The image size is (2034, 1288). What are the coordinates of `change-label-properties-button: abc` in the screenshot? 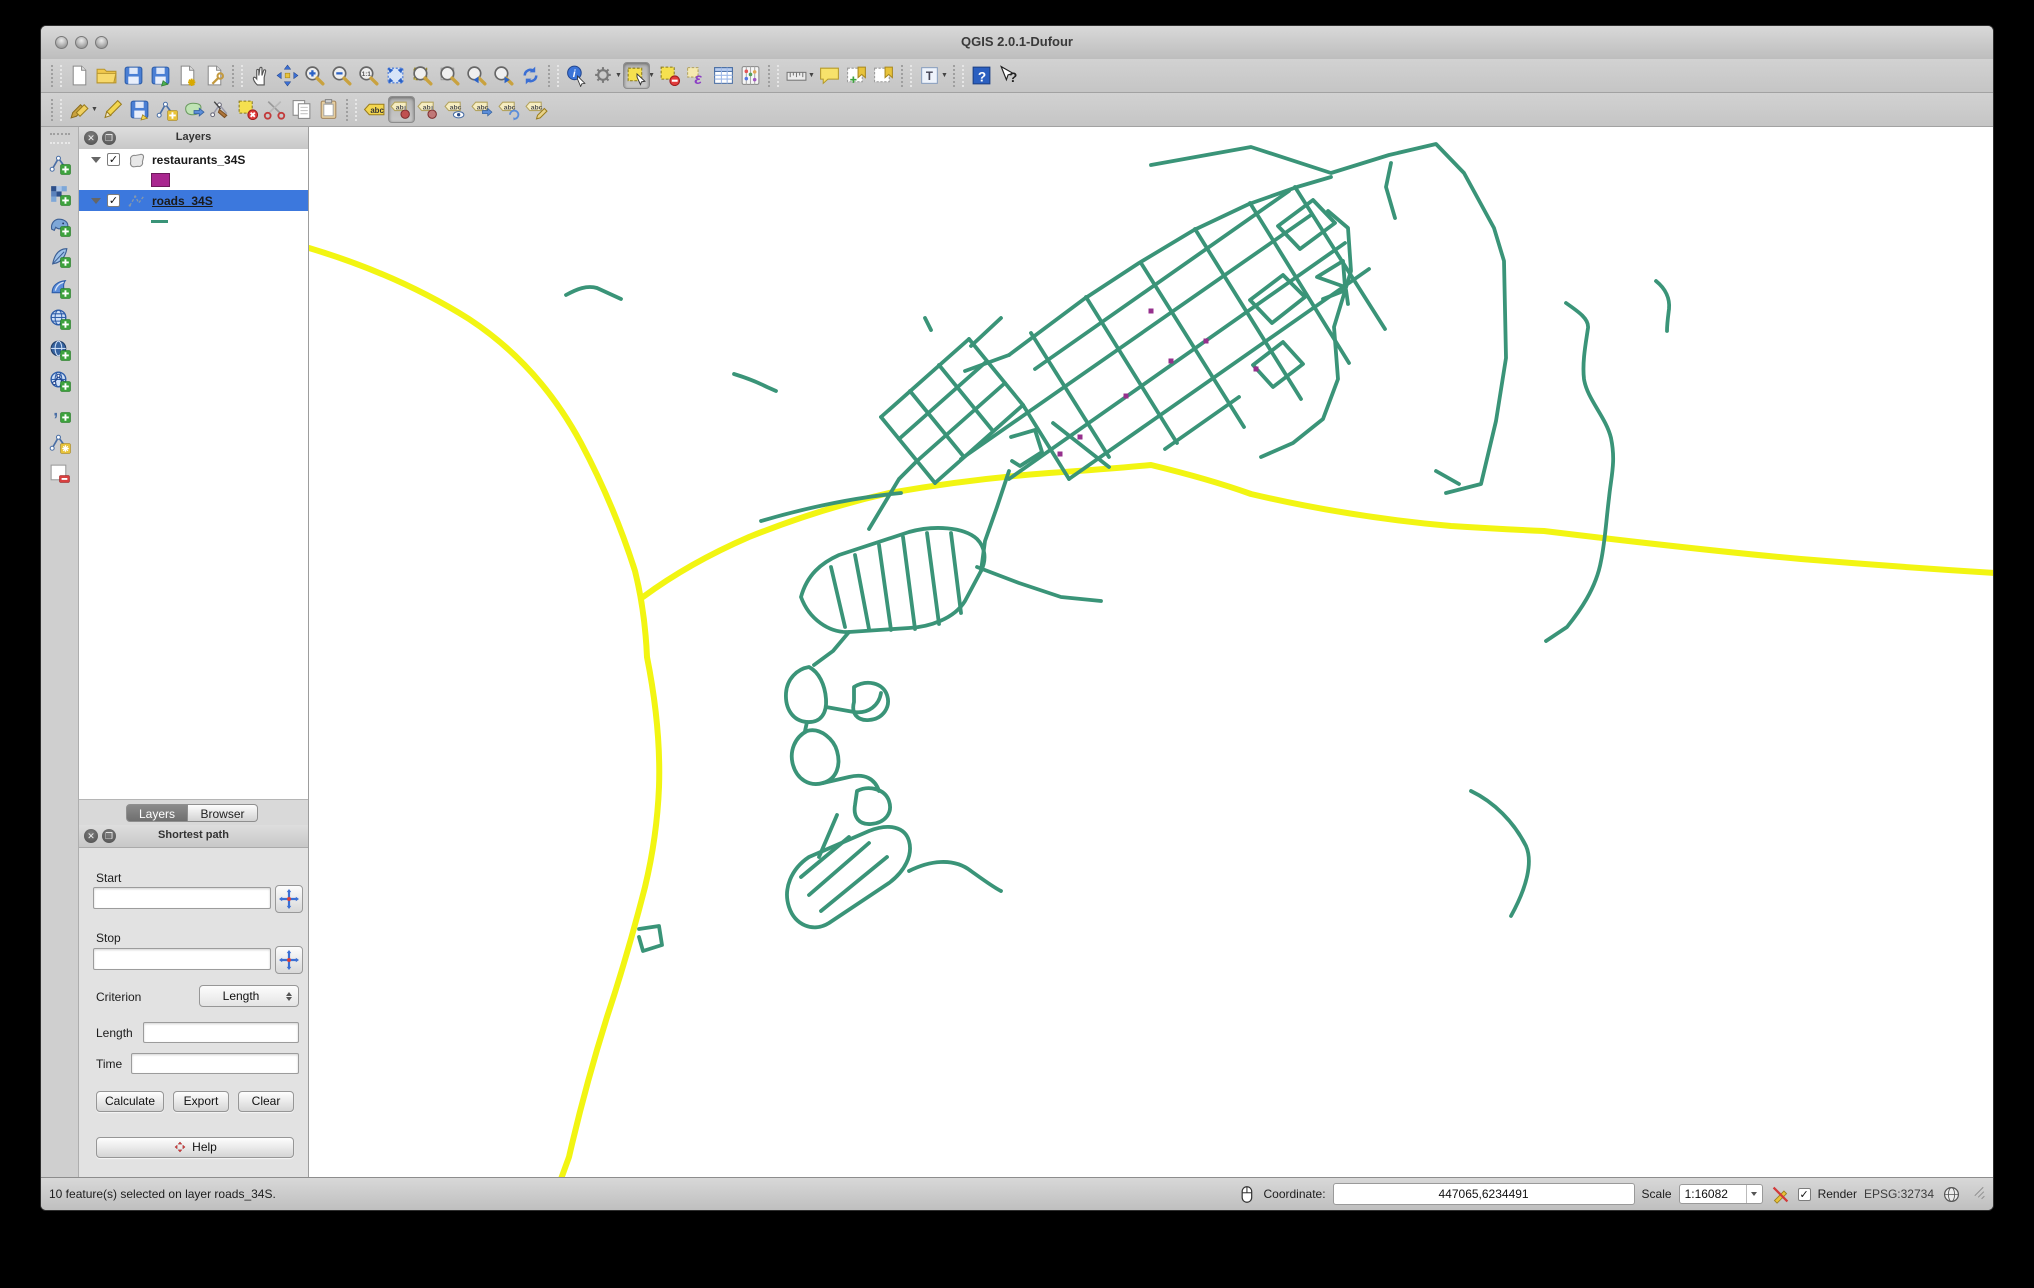 It's located at (536, 109).